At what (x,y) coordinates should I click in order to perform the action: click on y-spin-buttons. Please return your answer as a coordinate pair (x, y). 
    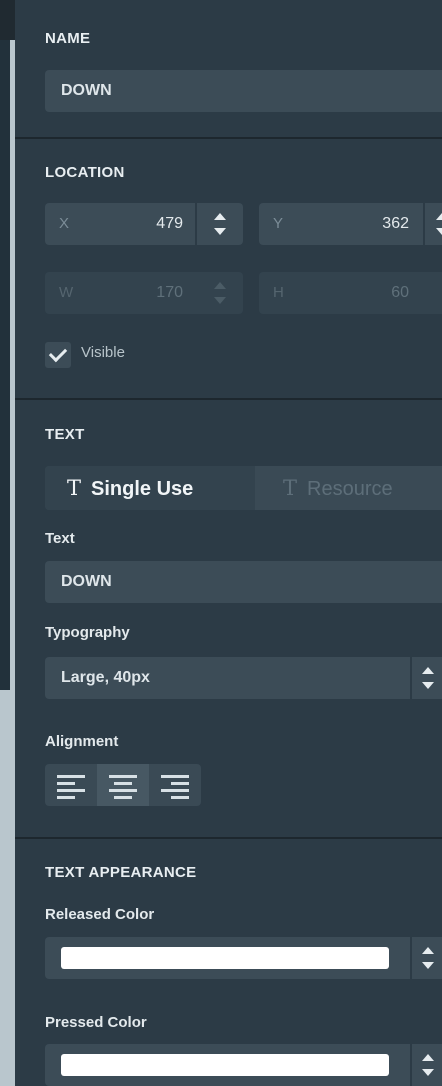
    Looking at the image, I should click on (432, 224).